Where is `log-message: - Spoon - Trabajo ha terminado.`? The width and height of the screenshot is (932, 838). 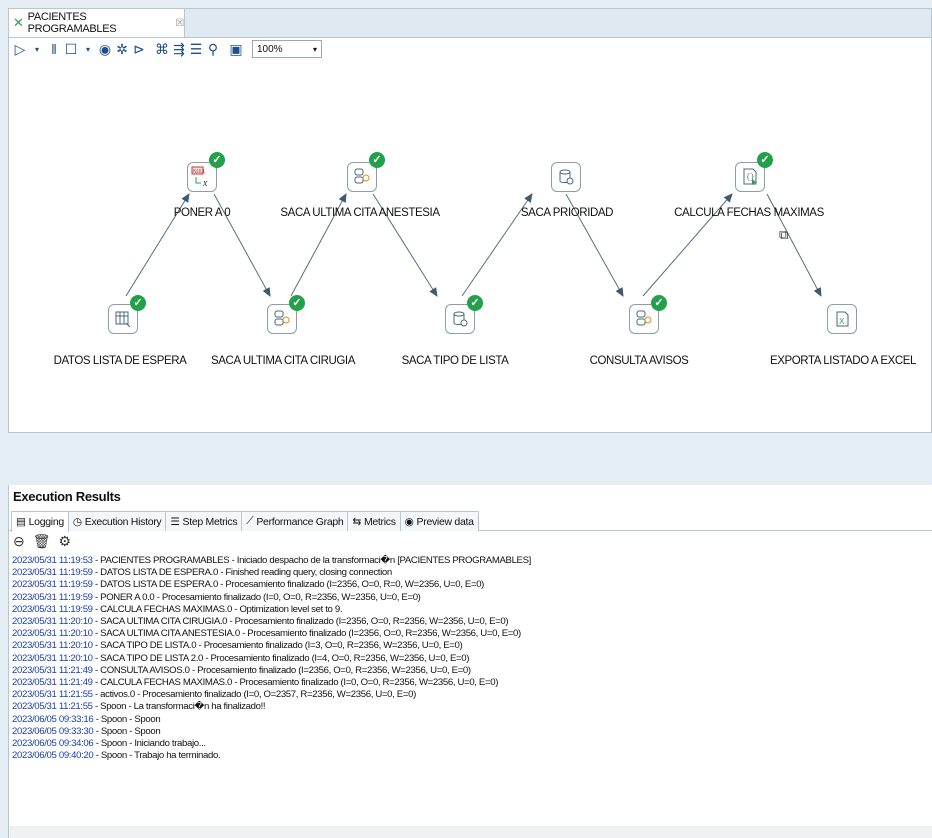
log-message: - Spoon - Trabajo ha terminado. is located at coordinates (157, 756).